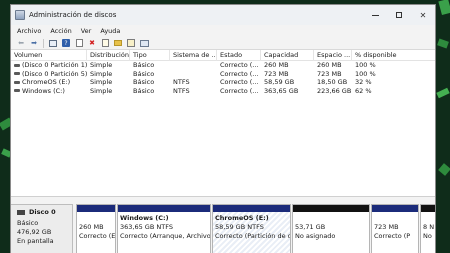  I want to click on check-button, so click(105, 43).